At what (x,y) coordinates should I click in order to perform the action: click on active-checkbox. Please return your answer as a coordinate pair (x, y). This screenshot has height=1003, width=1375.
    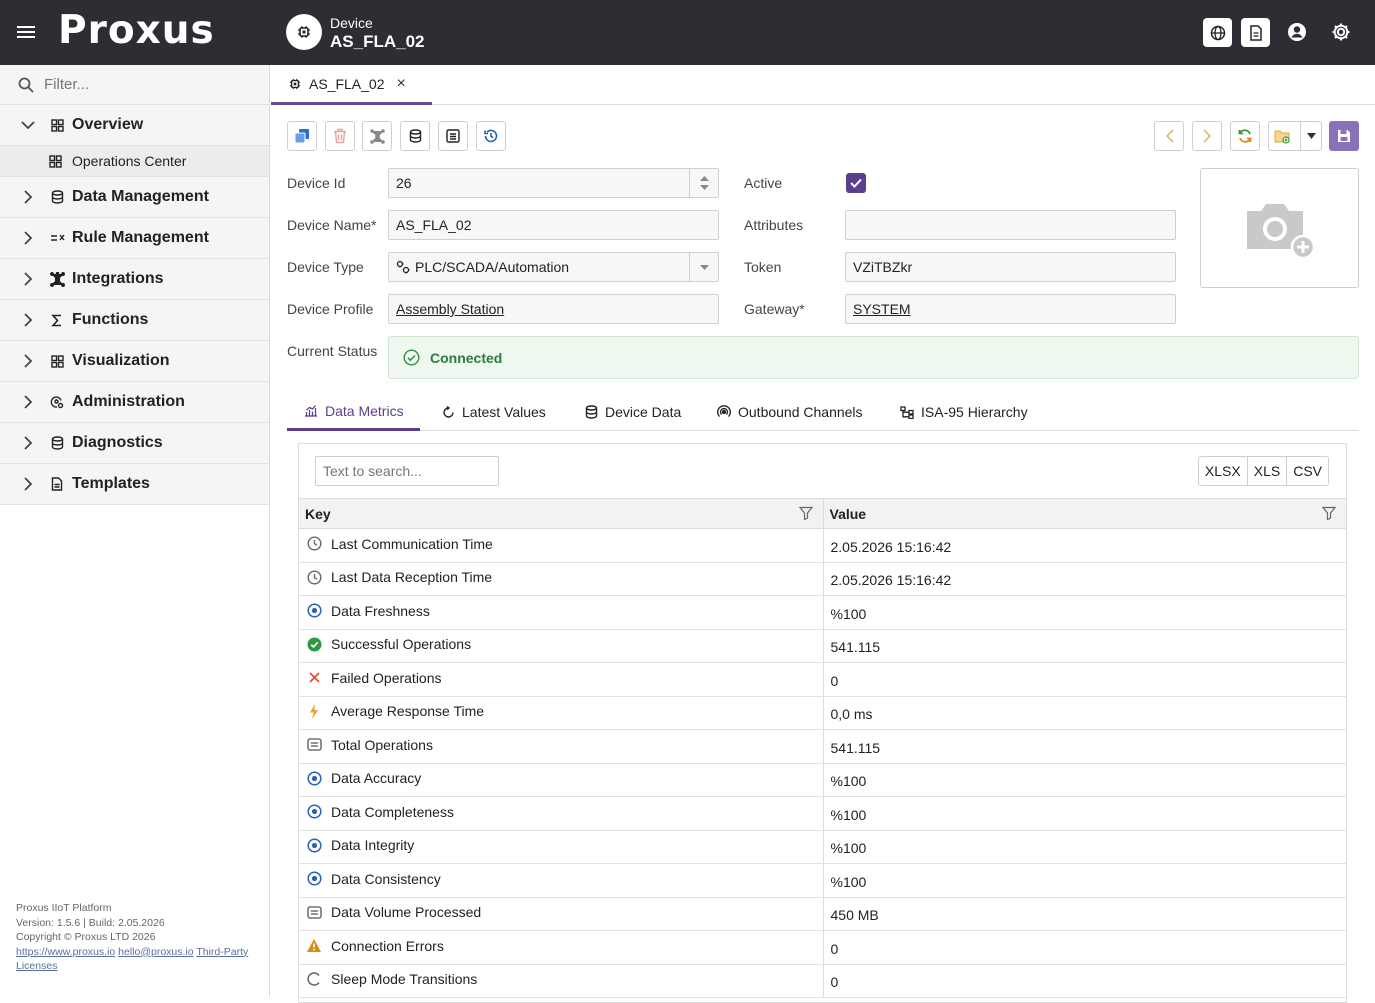
    Looking at the image, I should click on (856, 183).